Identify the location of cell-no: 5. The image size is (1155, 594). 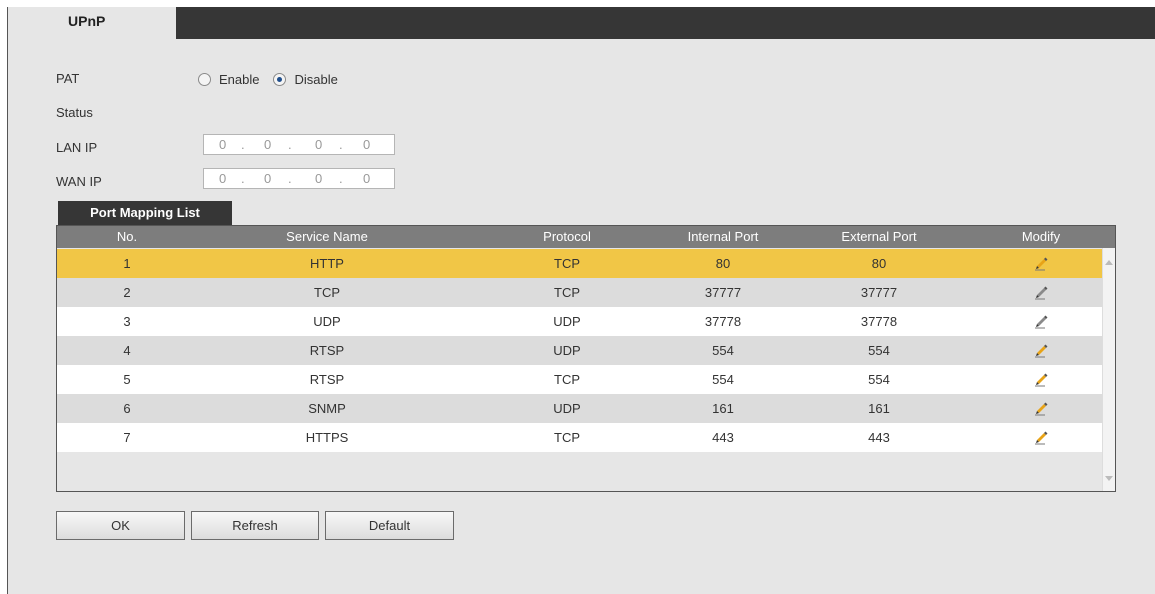
(127, 379).